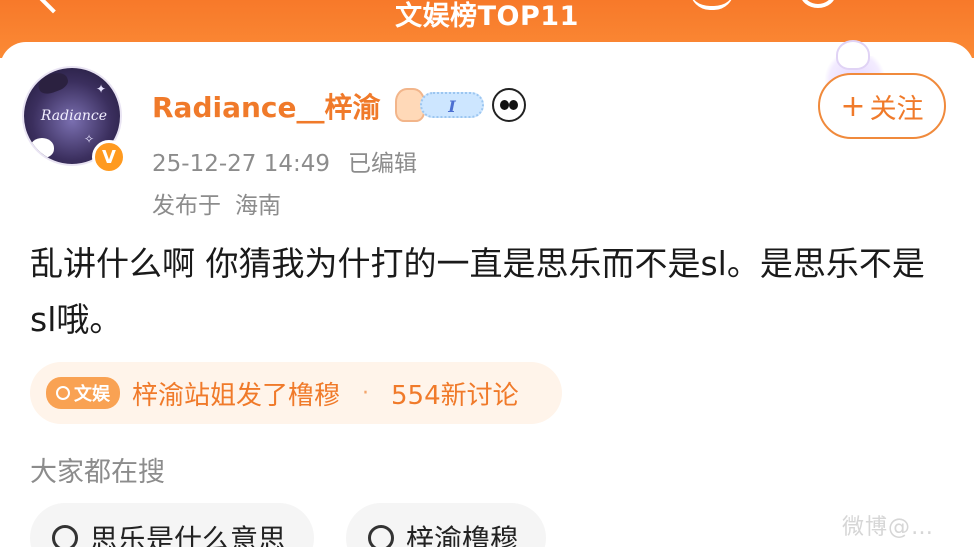  Describe the element at coordinates (258, 206) in the screenshot. I see `location-name: 海南` at that location.